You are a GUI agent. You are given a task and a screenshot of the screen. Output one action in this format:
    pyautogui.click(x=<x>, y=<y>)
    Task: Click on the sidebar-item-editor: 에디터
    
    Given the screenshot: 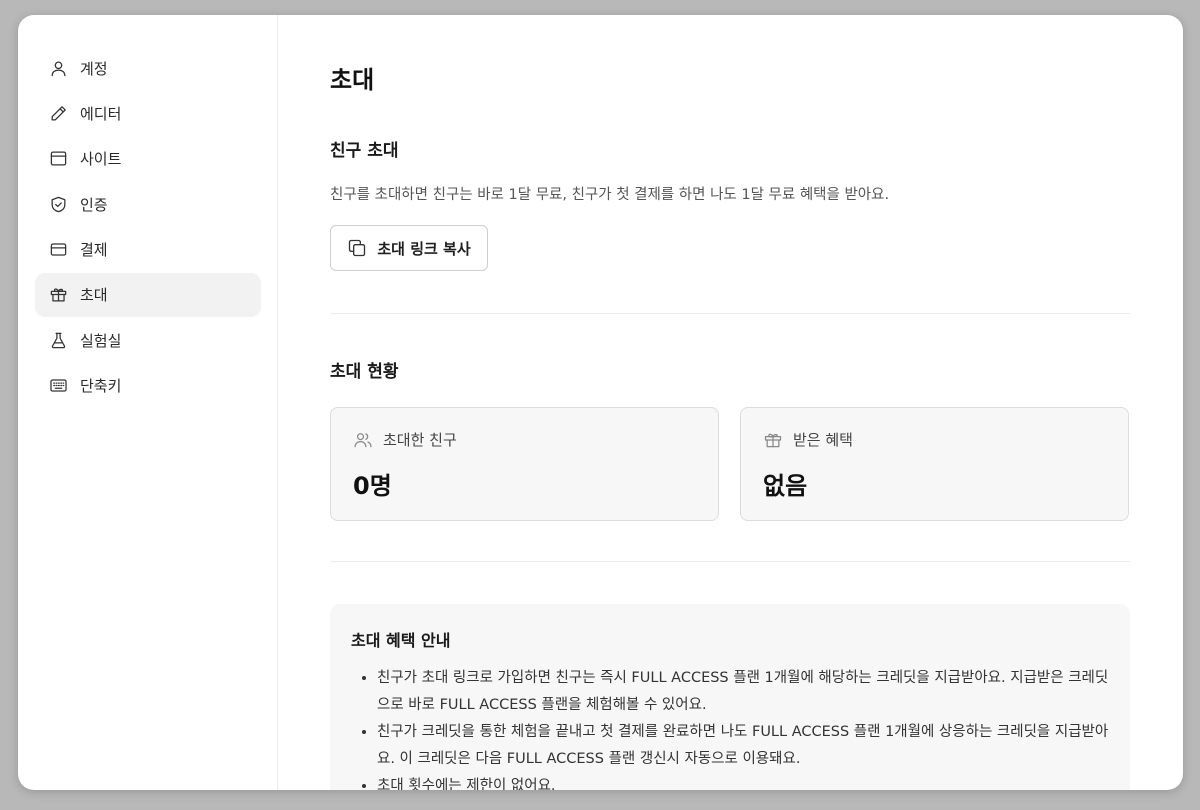 What is the action you would take?
    pyautogui.click(x=148, y=113)
    